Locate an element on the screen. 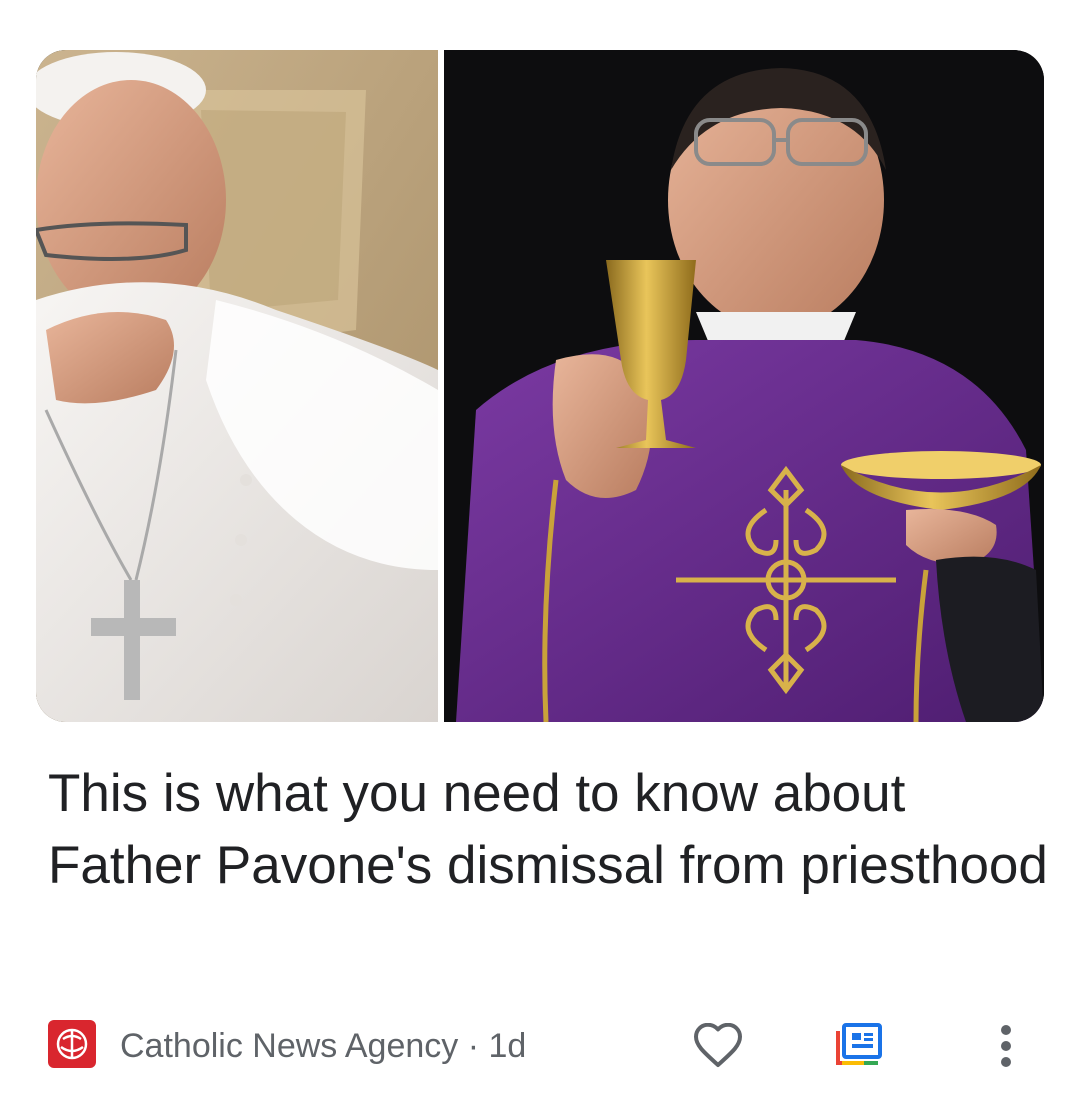 Image resolution: width=1080 pixels, height=1114 pixels. like-button is located at coordinates (718, 1046).